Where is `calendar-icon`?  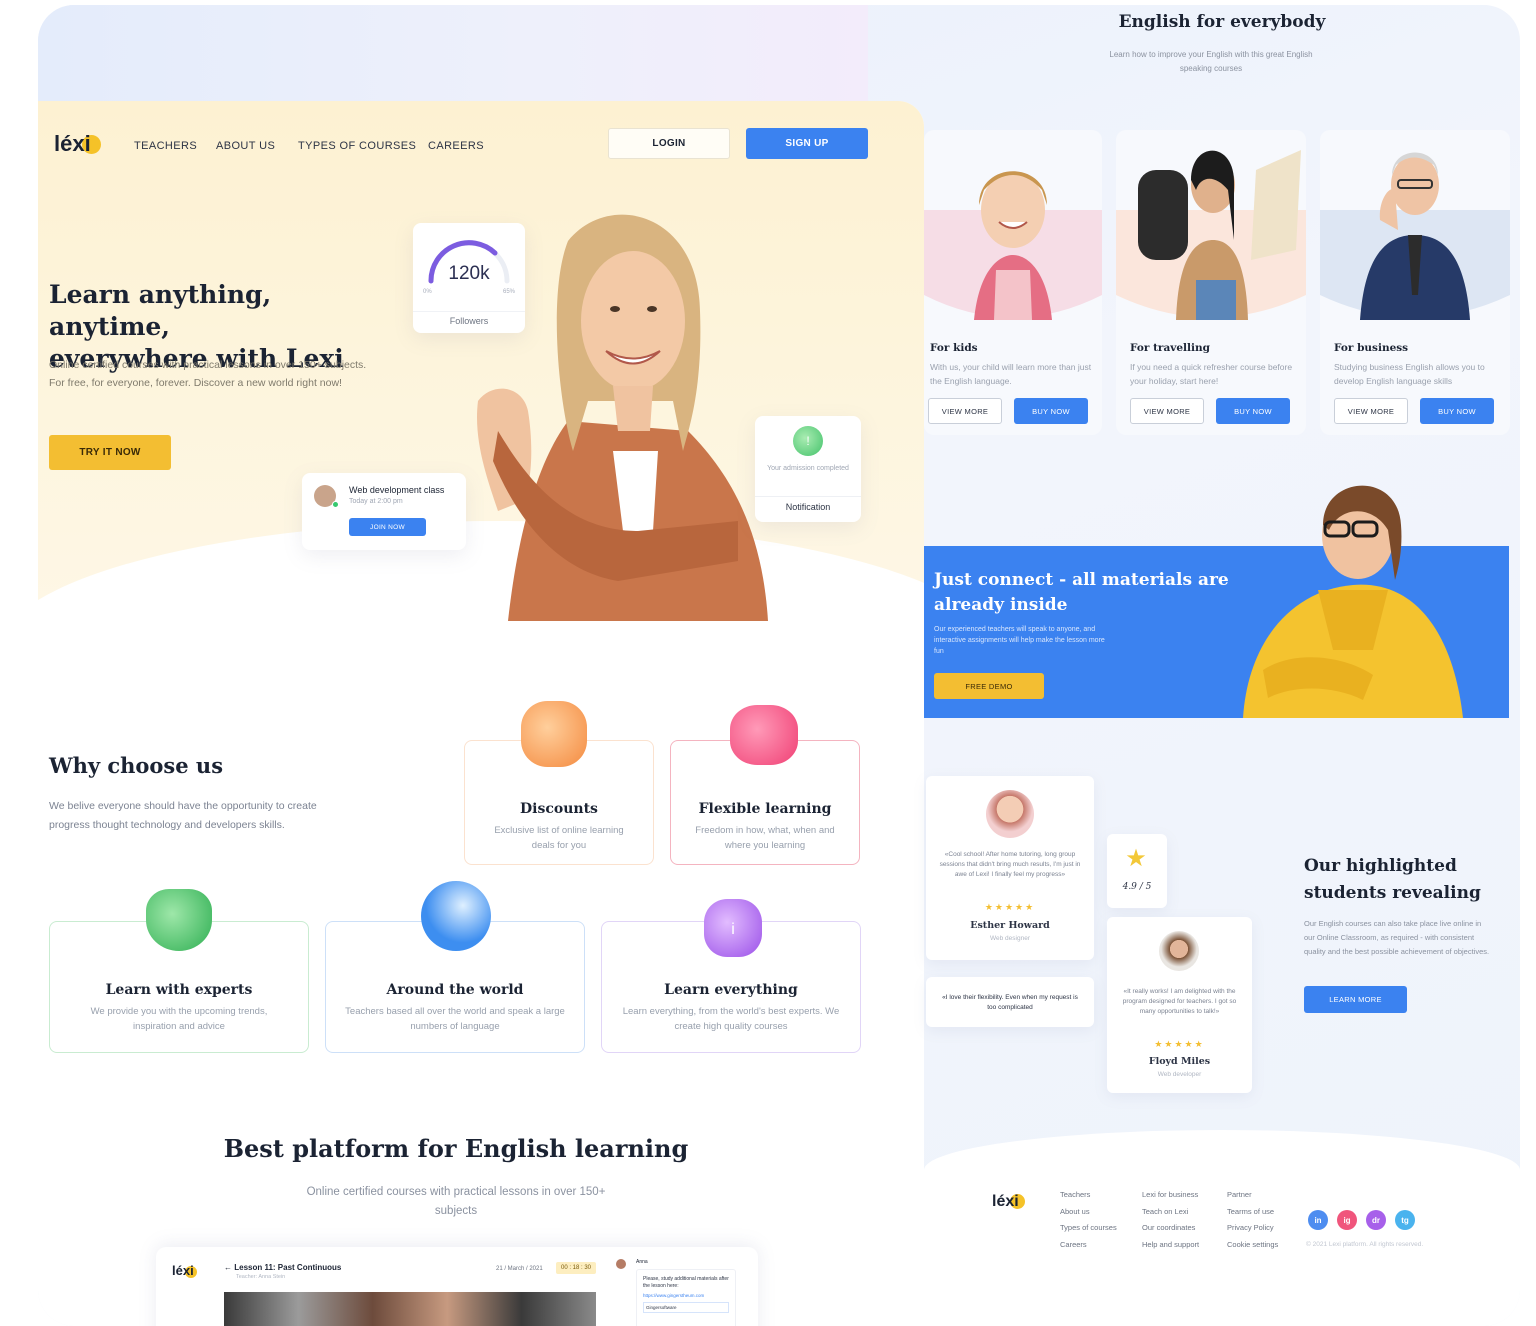 calendar-icon is located at coordinates (764, 735).